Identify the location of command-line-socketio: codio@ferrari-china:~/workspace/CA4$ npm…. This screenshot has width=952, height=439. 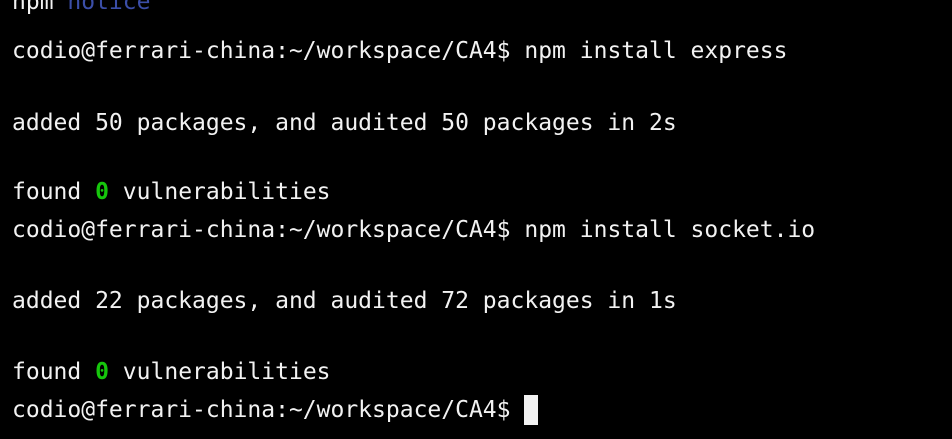
(413, 230).